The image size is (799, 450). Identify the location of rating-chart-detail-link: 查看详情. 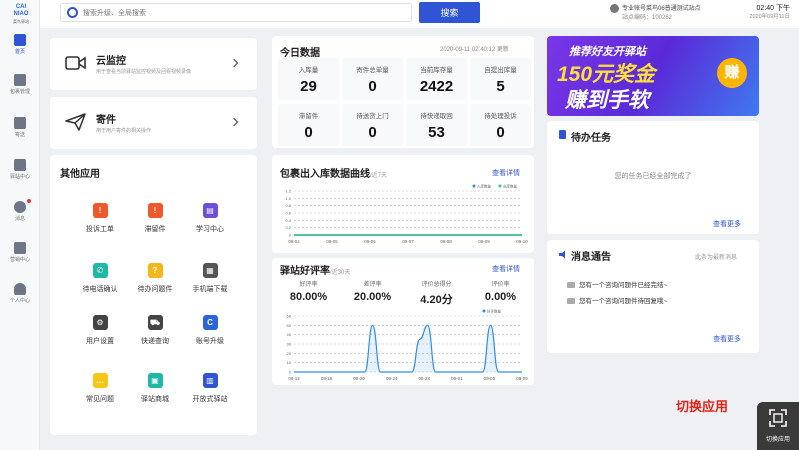
(506, 269).